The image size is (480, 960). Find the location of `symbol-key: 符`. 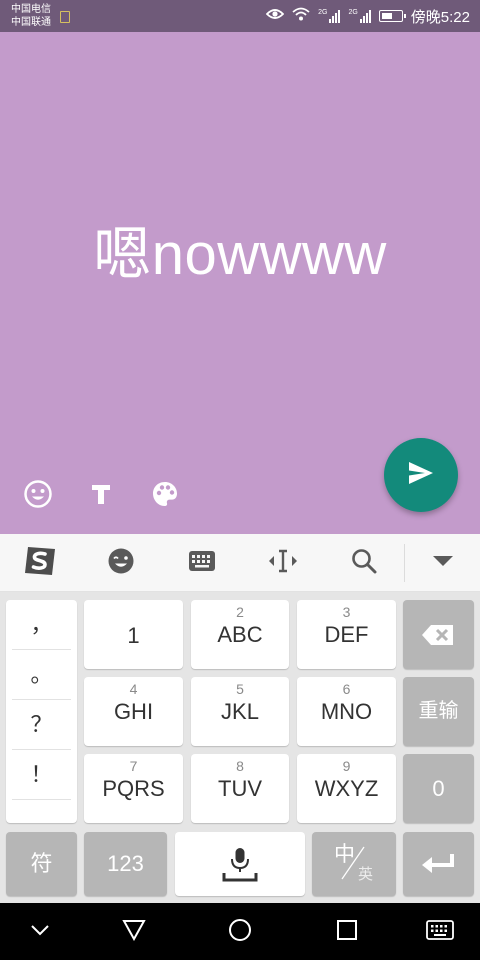

symbol-key: 符 is located at coordinates (41, 864).